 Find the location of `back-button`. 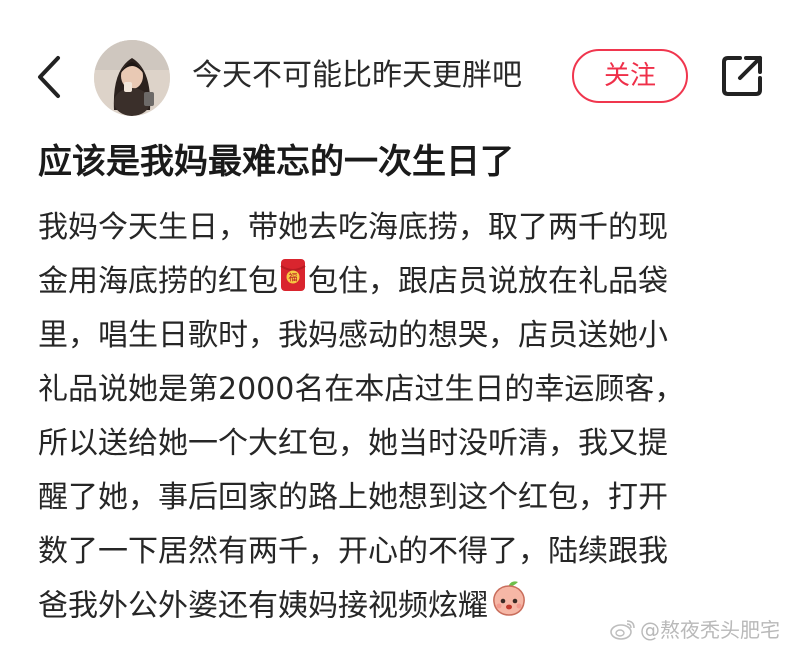

back-button is located at coordinates (50, 77).